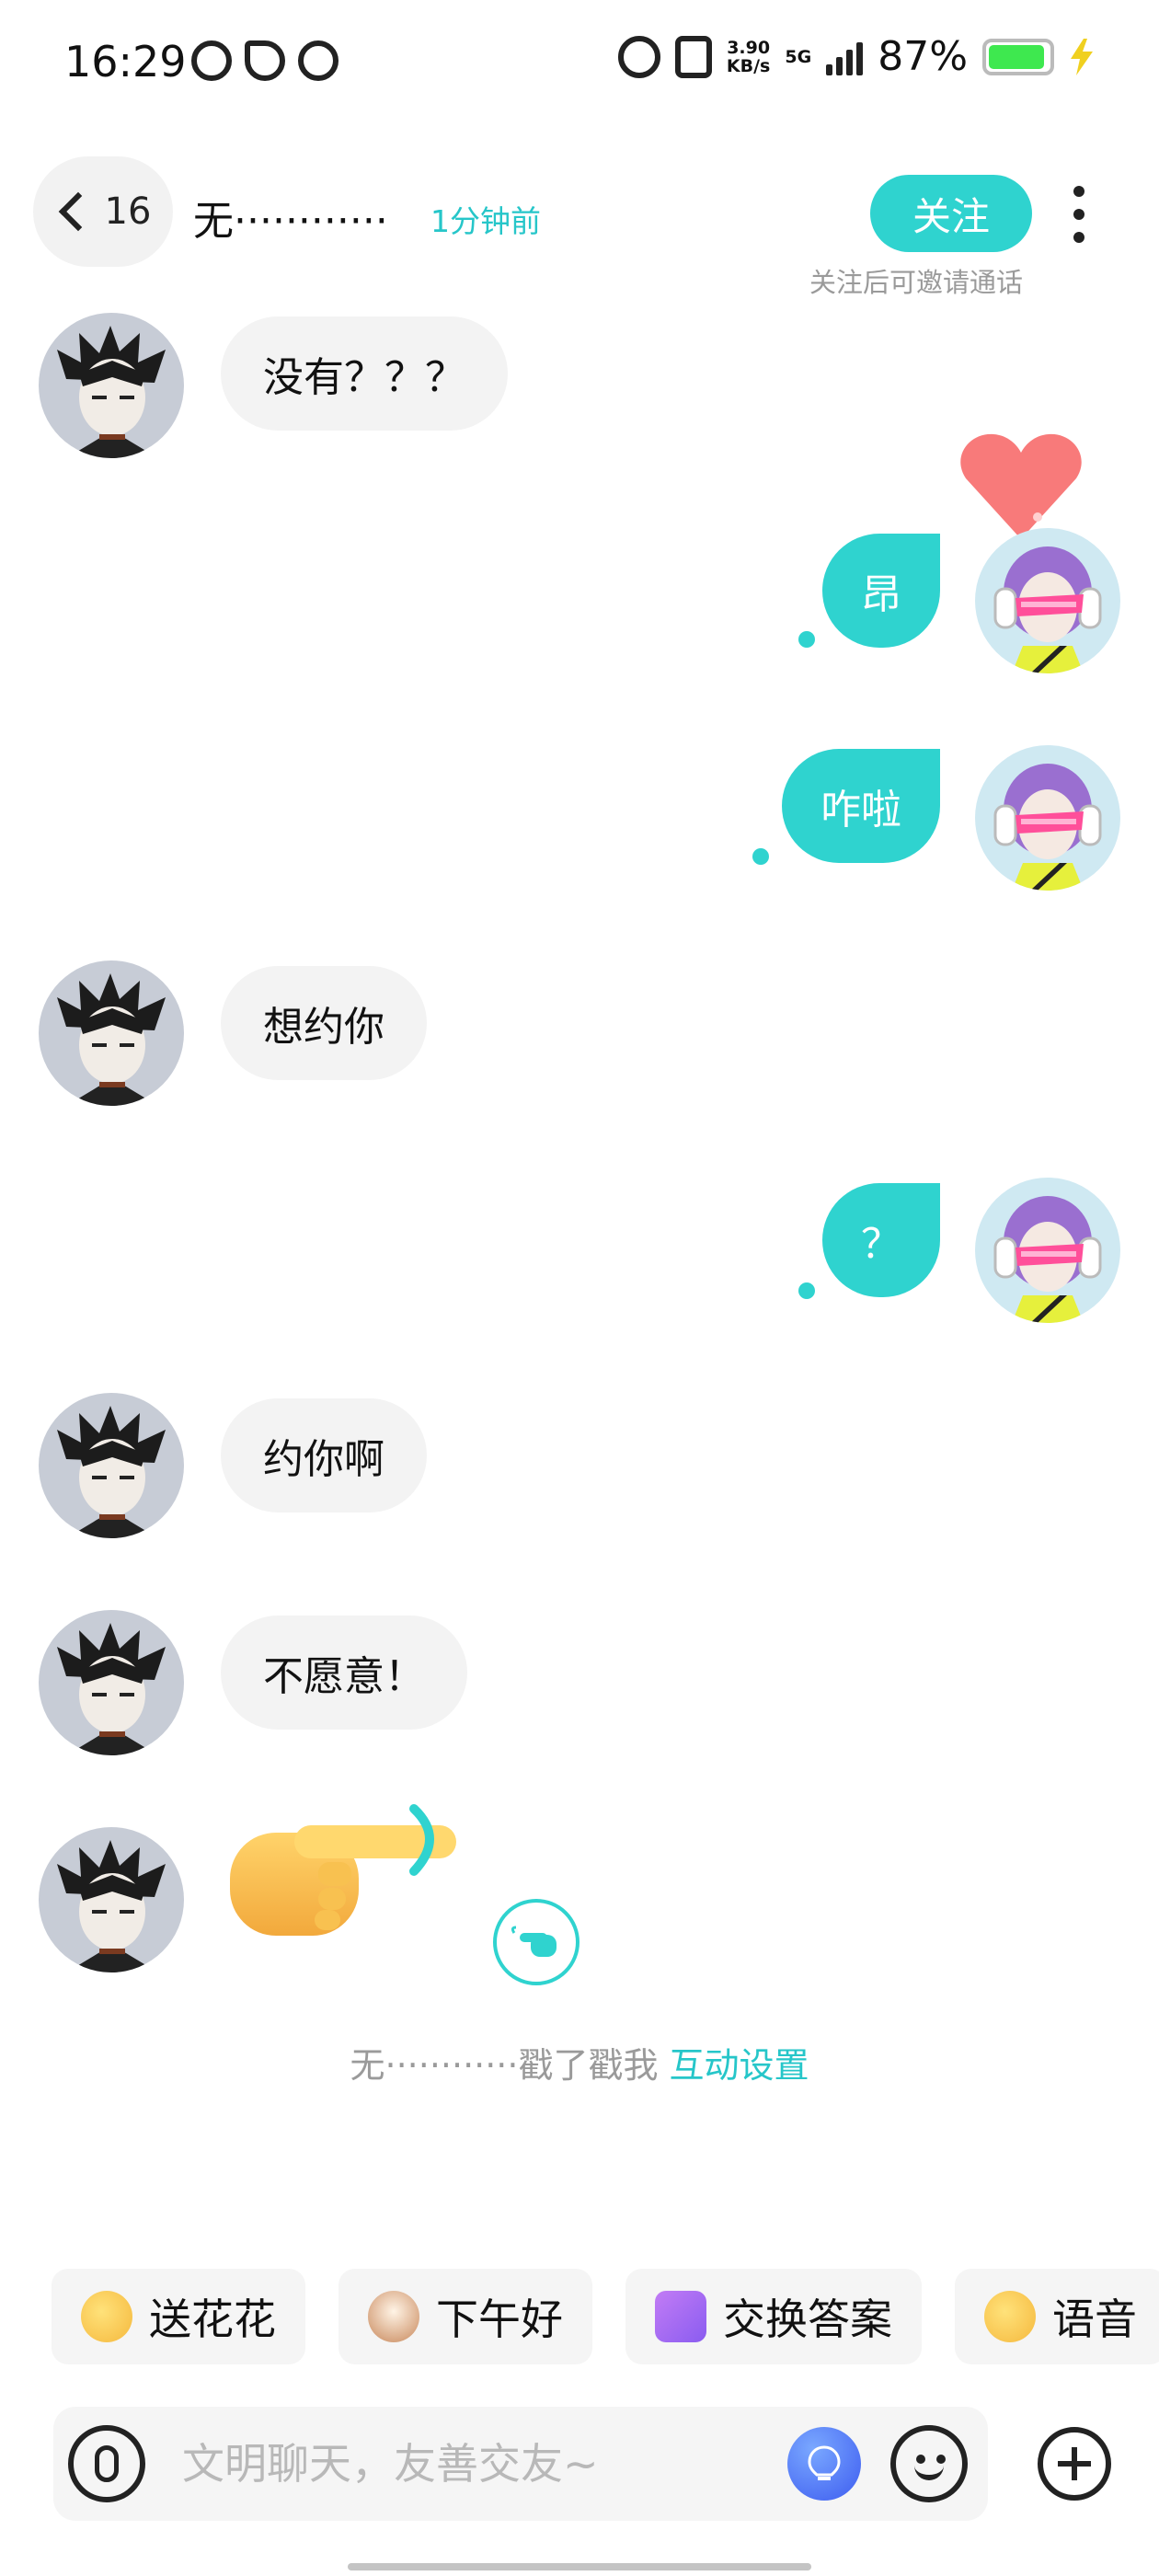 This screenshot has width=1159, height=2576. What do you see at coordinates (364, 373) in the screenshot?
I see `message-bubble-incoming: 没有？？？` at bounding box center [364, 373].